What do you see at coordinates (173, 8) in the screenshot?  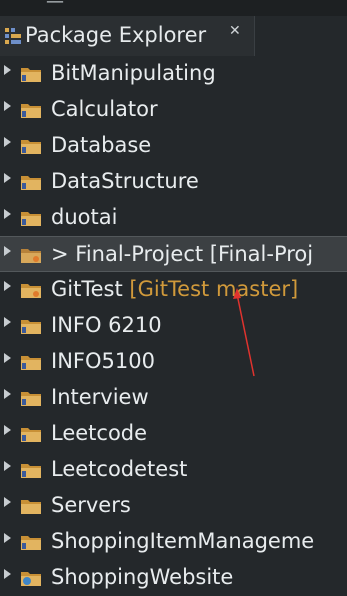 I see `top-window-strip: — ˇ` at bounding box center [173, 8].